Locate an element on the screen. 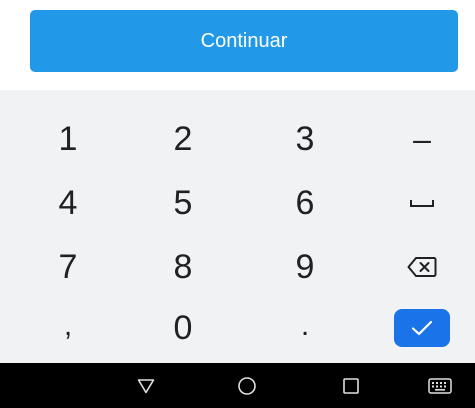 This screenshot has width=475, height=408. key-0-label: 0 is located at coordinates (183, 328).